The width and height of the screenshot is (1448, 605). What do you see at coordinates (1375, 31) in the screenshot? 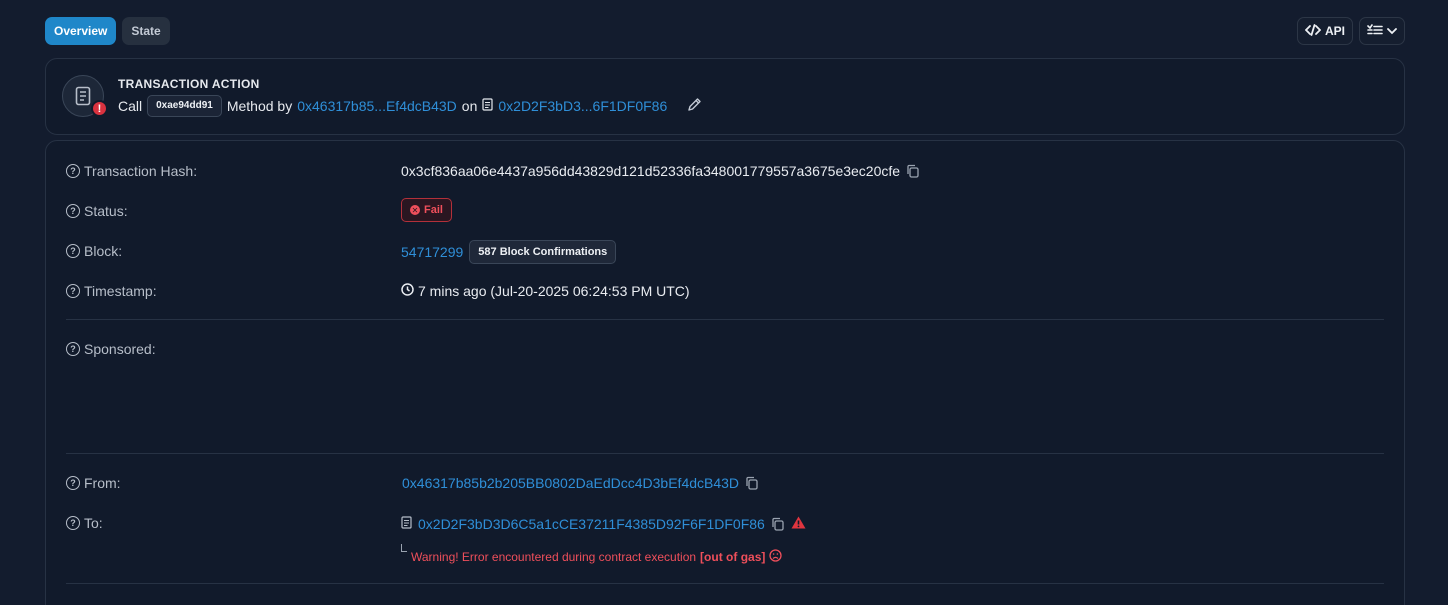
I see `list-icon` at bounding box center [1375, 31].